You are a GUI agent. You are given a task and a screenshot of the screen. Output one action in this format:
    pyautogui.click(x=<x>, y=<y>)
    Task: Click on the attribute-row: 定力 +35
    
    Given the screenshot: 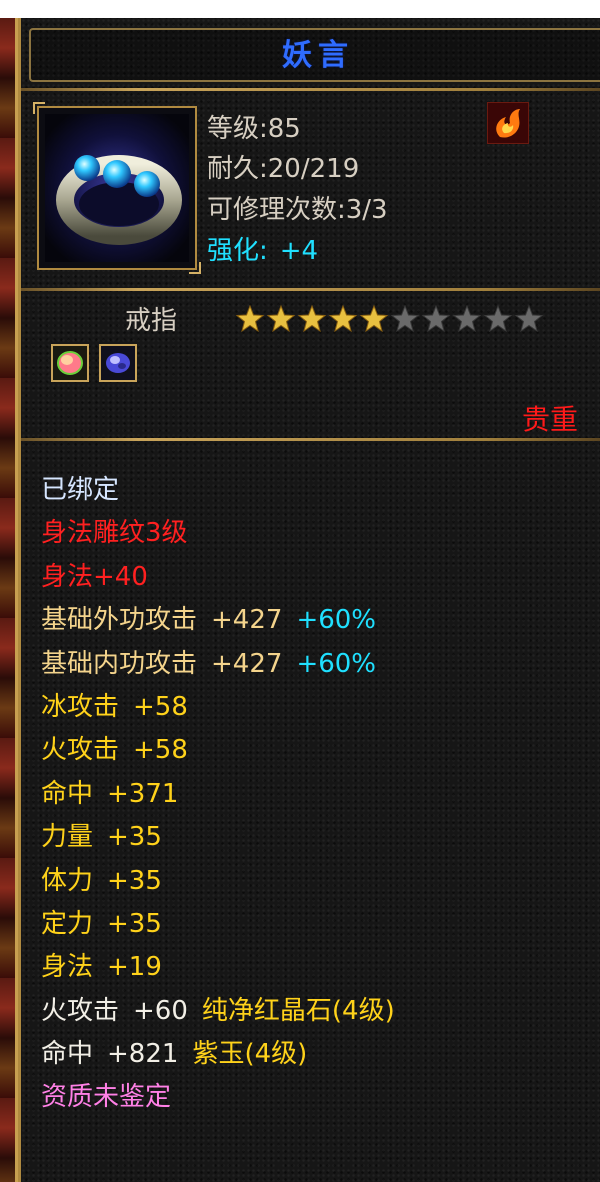 What is the action you would take?
    pyautogui.click(x=320, y=925)
    